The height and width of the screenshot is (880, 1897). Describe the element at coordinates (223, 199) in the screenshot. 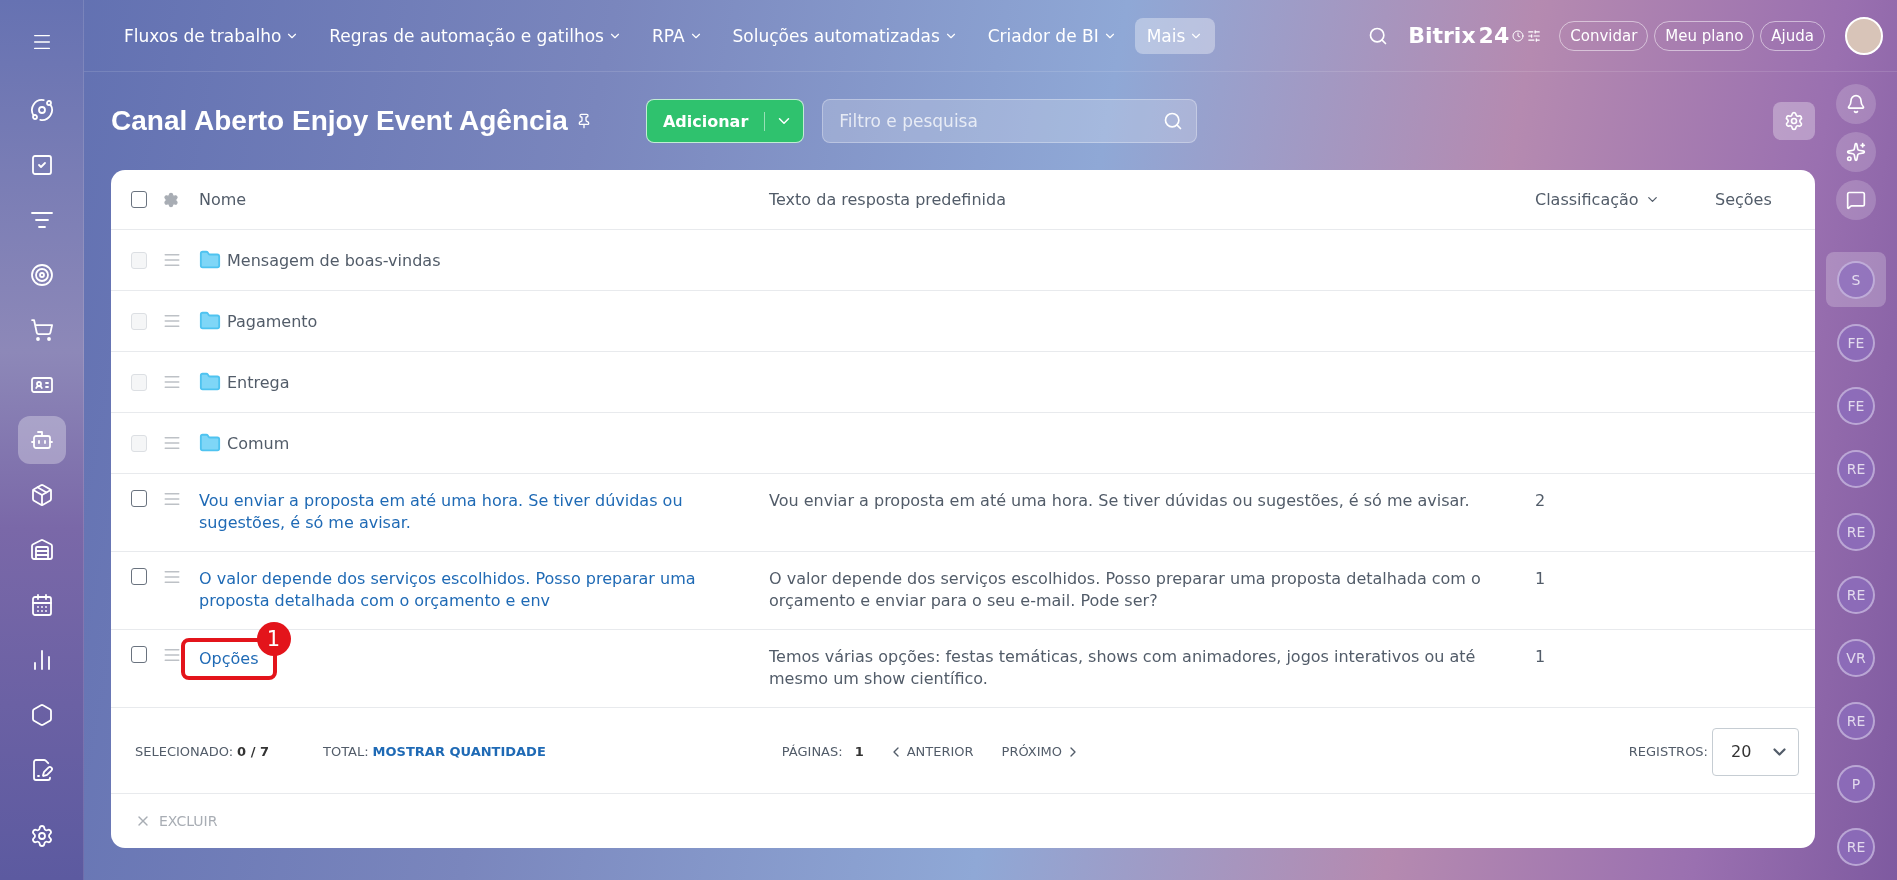

I see `column-header: Nome` at that location.